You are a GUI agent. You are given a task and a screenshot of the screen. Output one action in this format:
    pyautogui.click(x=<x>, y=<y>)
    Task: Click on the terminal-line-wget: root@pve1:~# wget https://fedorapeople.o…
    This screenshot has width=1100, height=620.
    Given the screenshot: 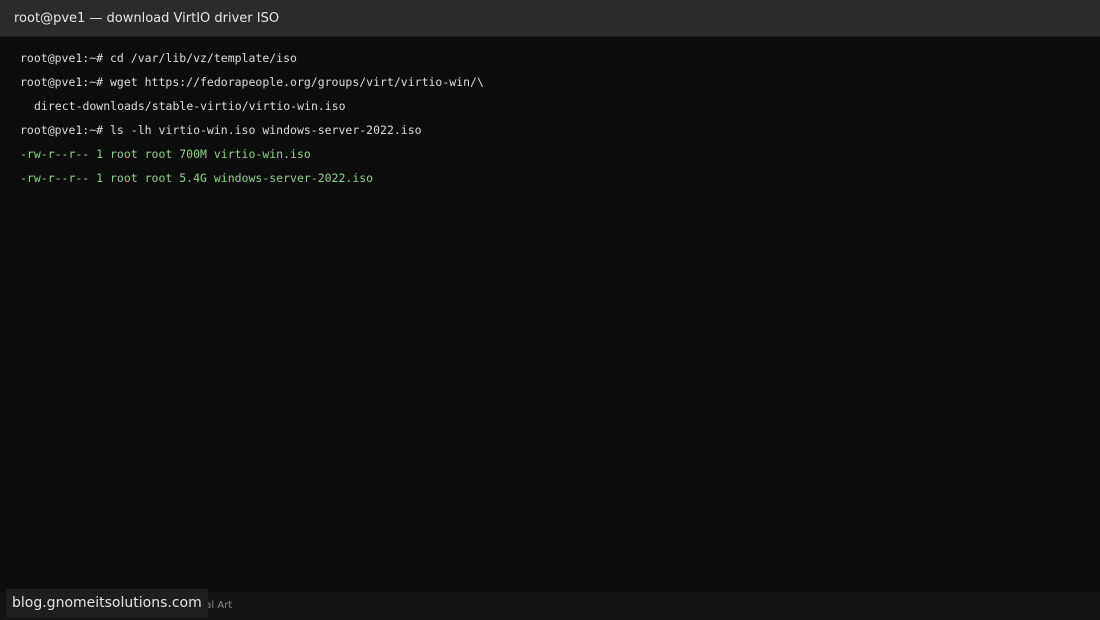 What is the action you would take?
    pyautogui.click(x=252, y=82)
    